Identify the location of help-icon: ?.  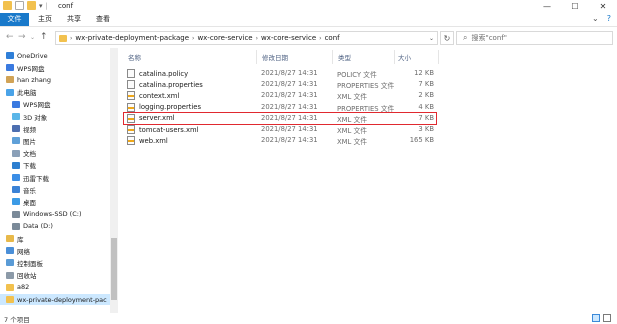
(609, 18).